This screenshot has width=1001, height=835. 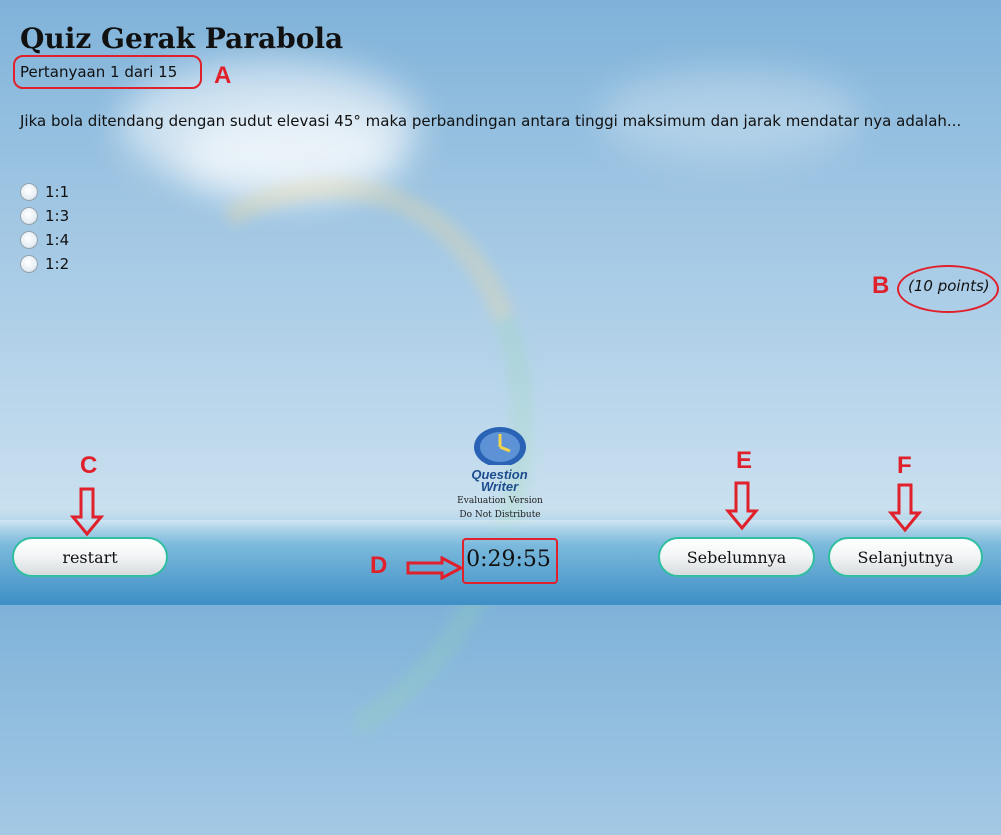 I want to click on option-label: 1:2, so click(x=57, y=264).